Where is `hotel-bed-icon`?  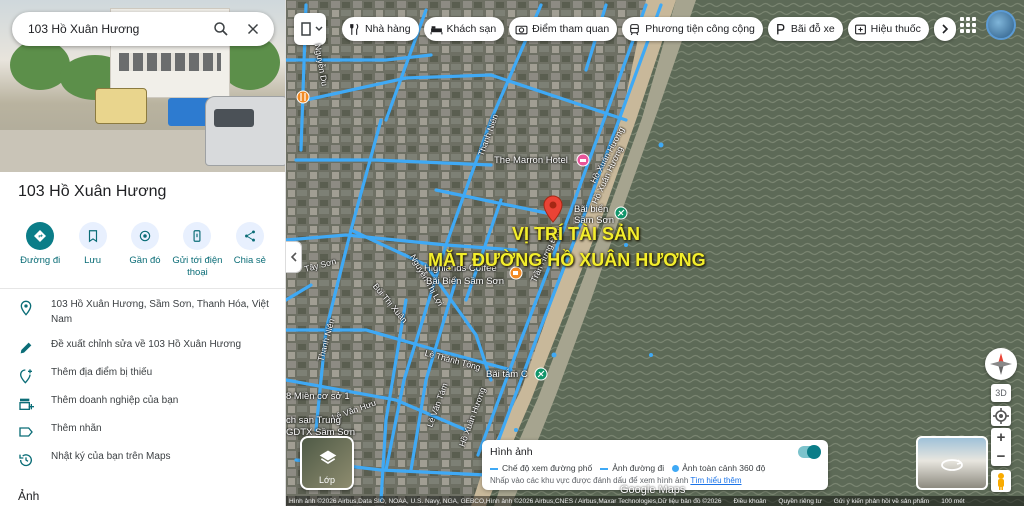
hotel-bed-icon is located at coordinates (312, 29).